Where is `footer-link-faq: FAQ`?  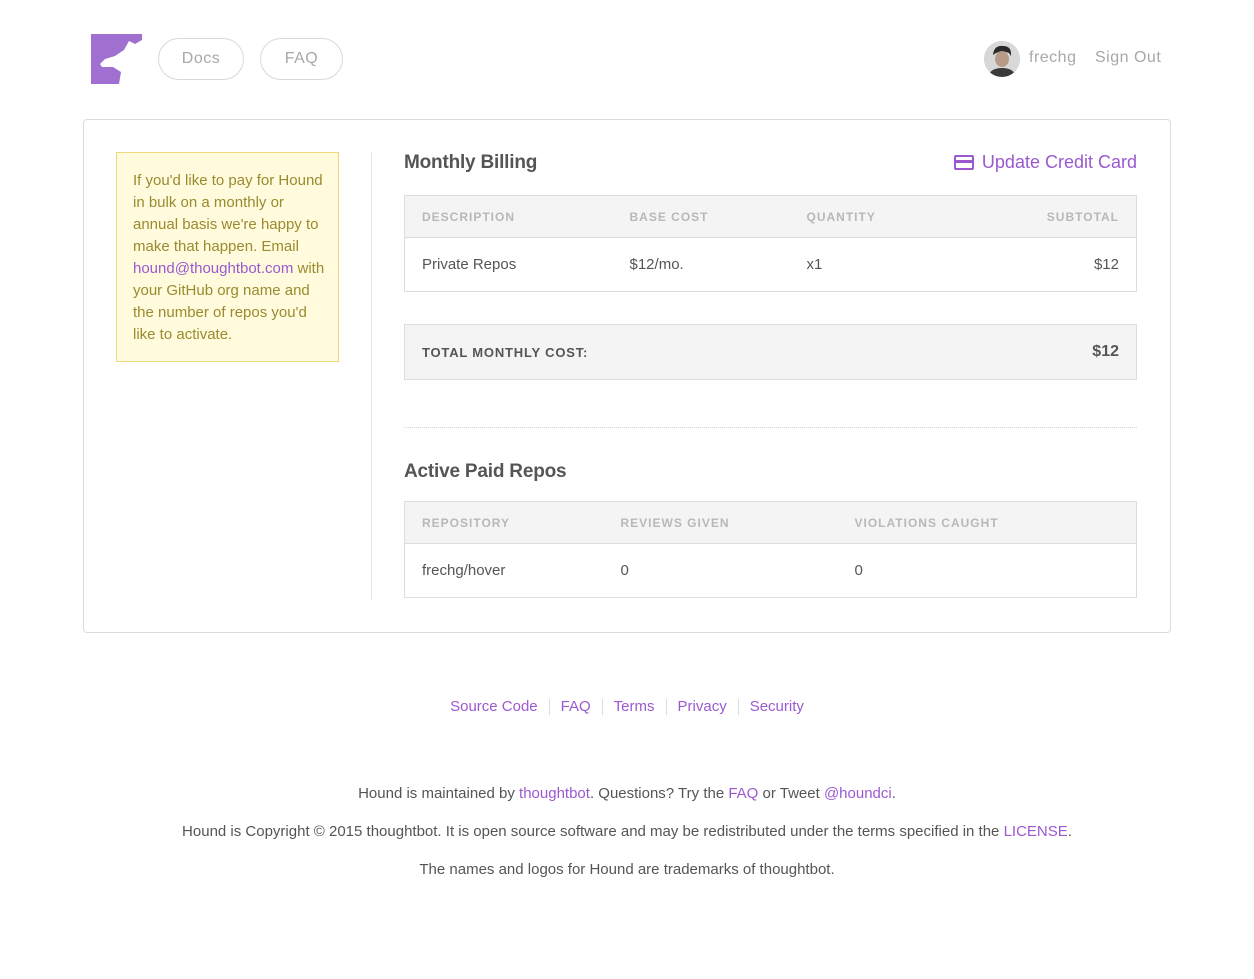
footer-link-faq: FAQ is located at coordinates (576, 706).